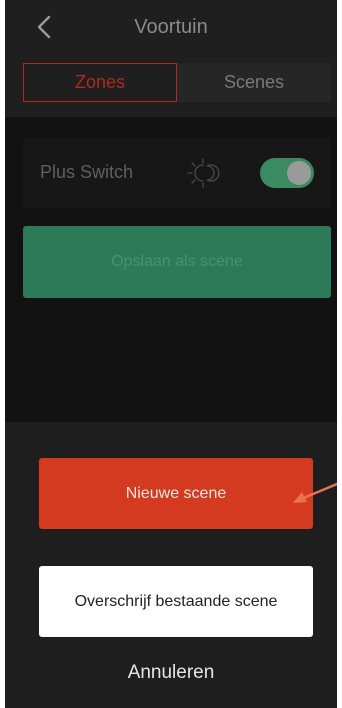  Describe the element at coordinates (176, 493) in the screenshot. I see `new-scene-button: Nieuwe scene` at that location.